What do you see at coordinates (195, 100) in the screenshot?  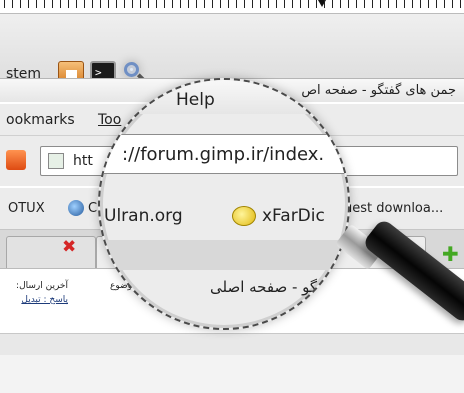 I see `menu-help: Help` at bounding box center [195, 100].